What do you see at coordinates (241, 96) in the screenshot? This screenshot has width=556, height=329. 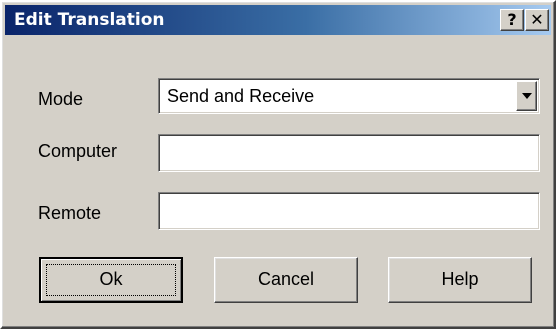 I see `mode-select-value: Send and Receive` at bounding box center [241, 96].